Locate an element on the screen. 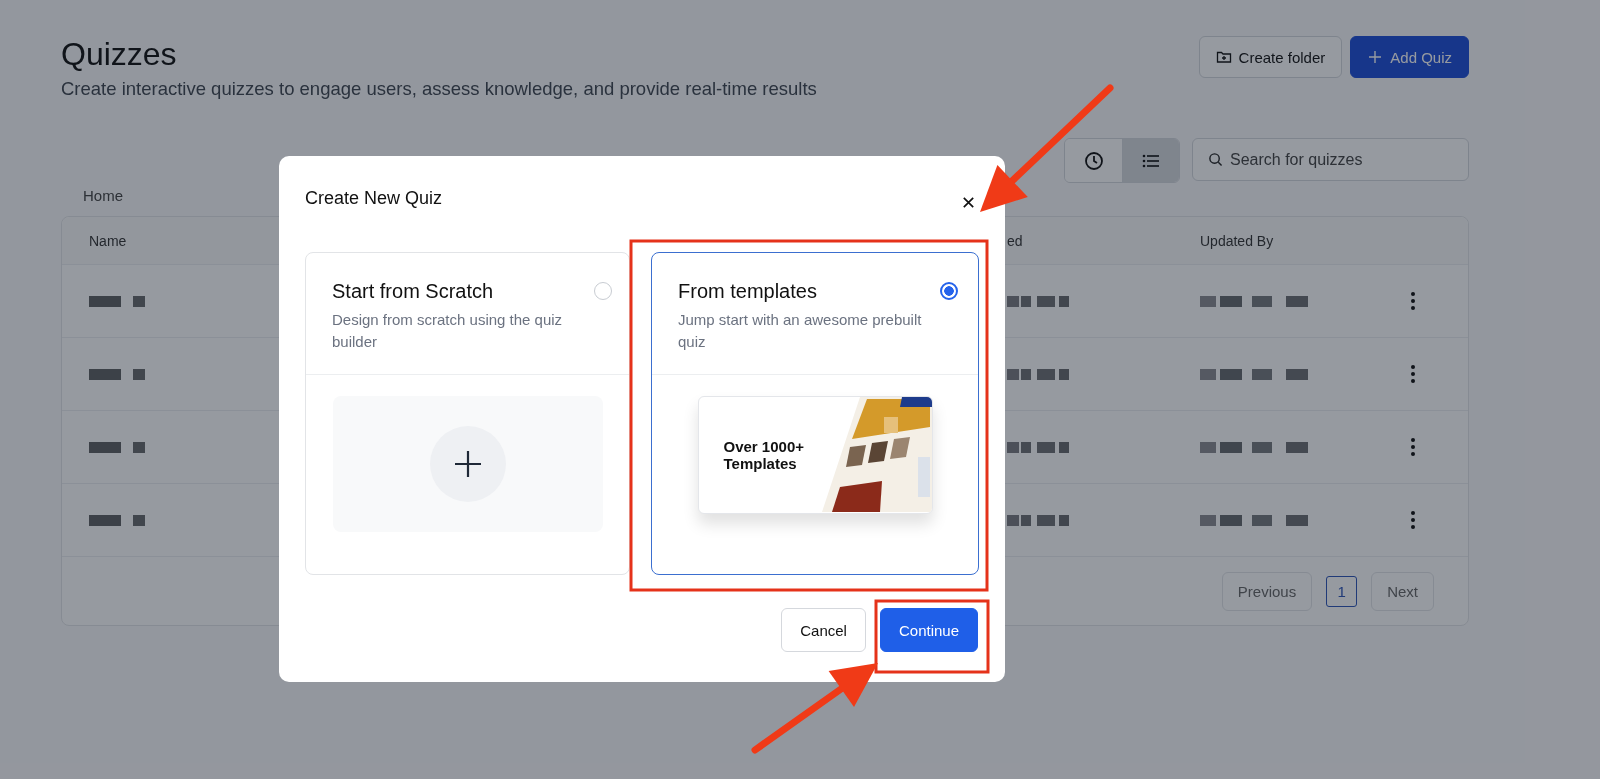  breadcrumb-link: Home is located at coordinates (103, 195).